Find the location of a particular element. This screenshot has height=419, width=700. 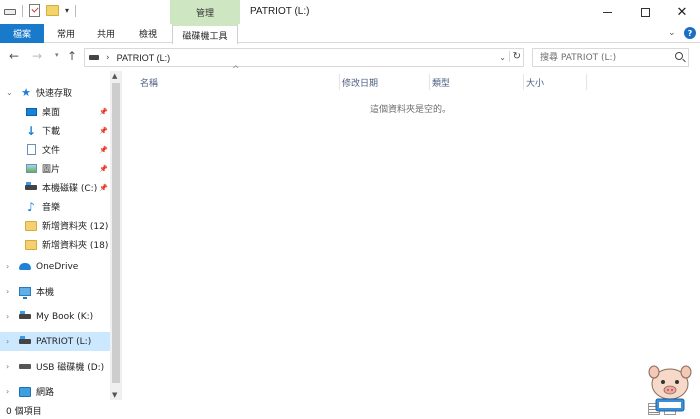

item-count: 0 個項目 is located at coordinates (24, 412).